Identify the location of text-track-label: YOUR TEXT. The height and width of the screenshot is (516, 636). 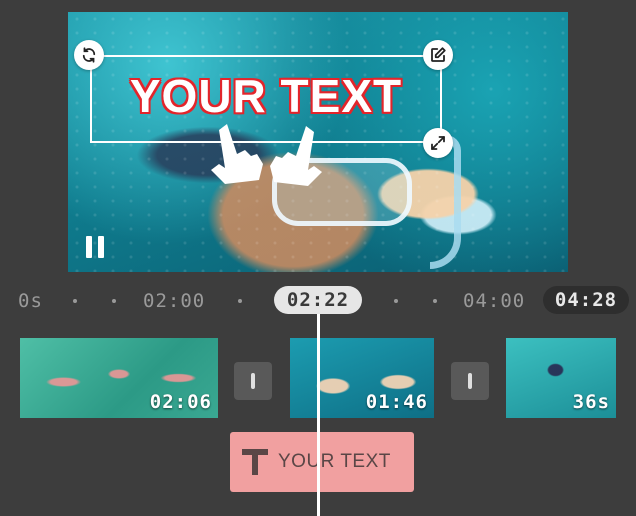
(334, 461).